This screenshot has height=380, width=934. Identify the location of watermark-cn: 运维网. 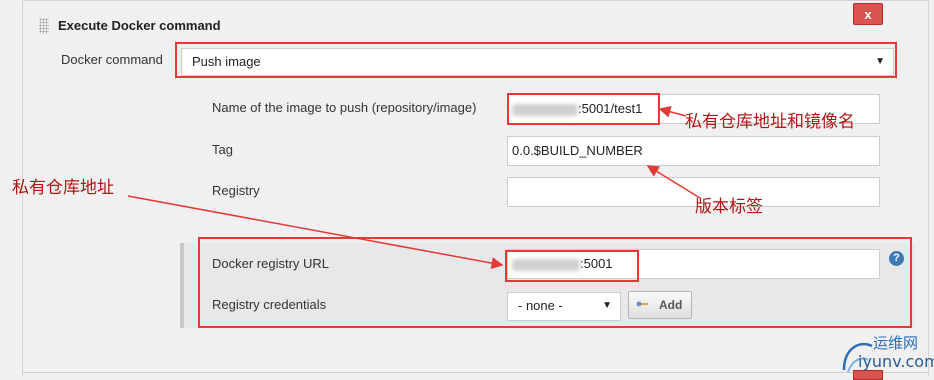
(896, 343).